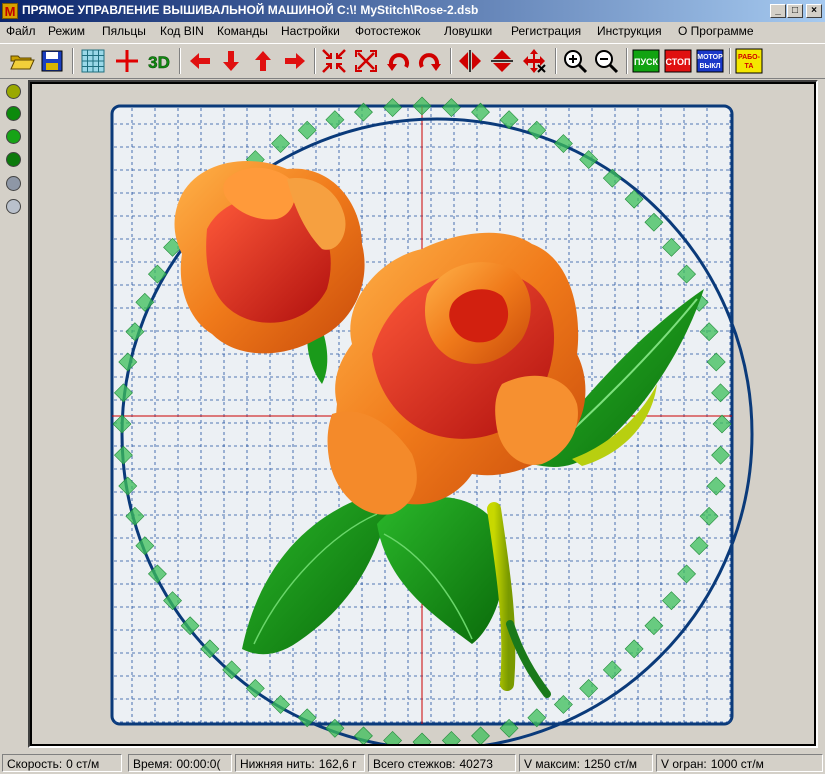 The height and width of the screenshot is (774, 825). What do you see at coordinates (502, 61) in the screenshot?
I see `flip-vertical-icon` at bounding box center [502, 61].